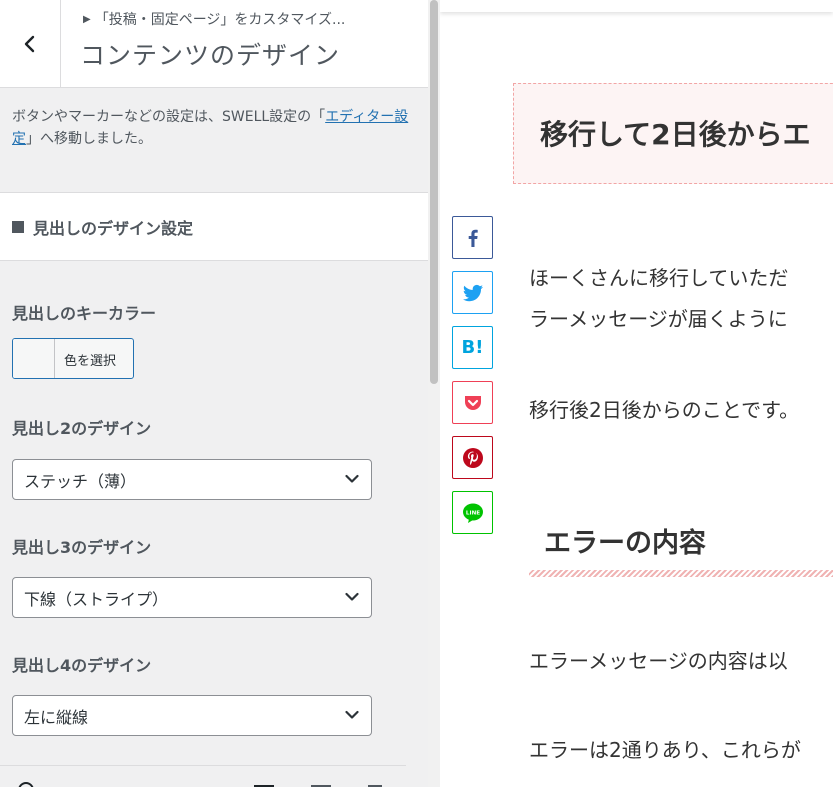 The image size is (833, 787). What do you see at coordinates (96, 599) in the screenshot?
I see `h3-design-value: 下線（ストライプ）` at bounding box center [96, 599].